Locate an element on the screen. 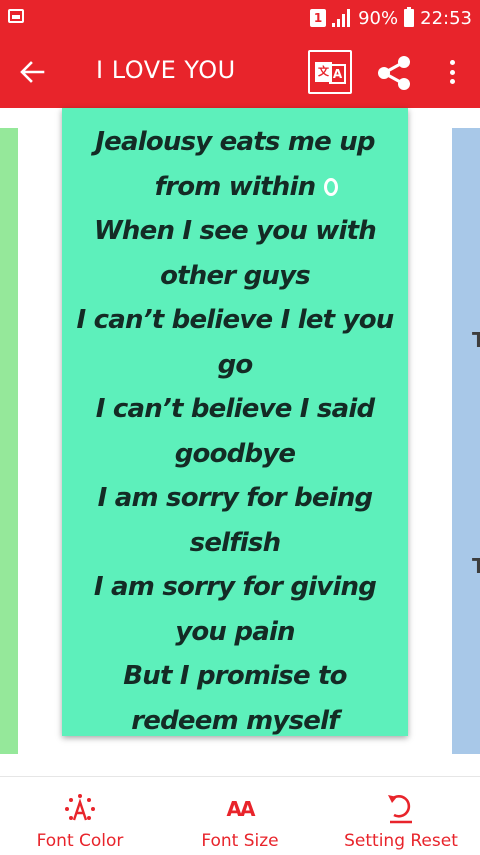 Image resolution: width=480 pixels, height=855 pixels. font-size-icon: AA is located at coordinates (241, 809).